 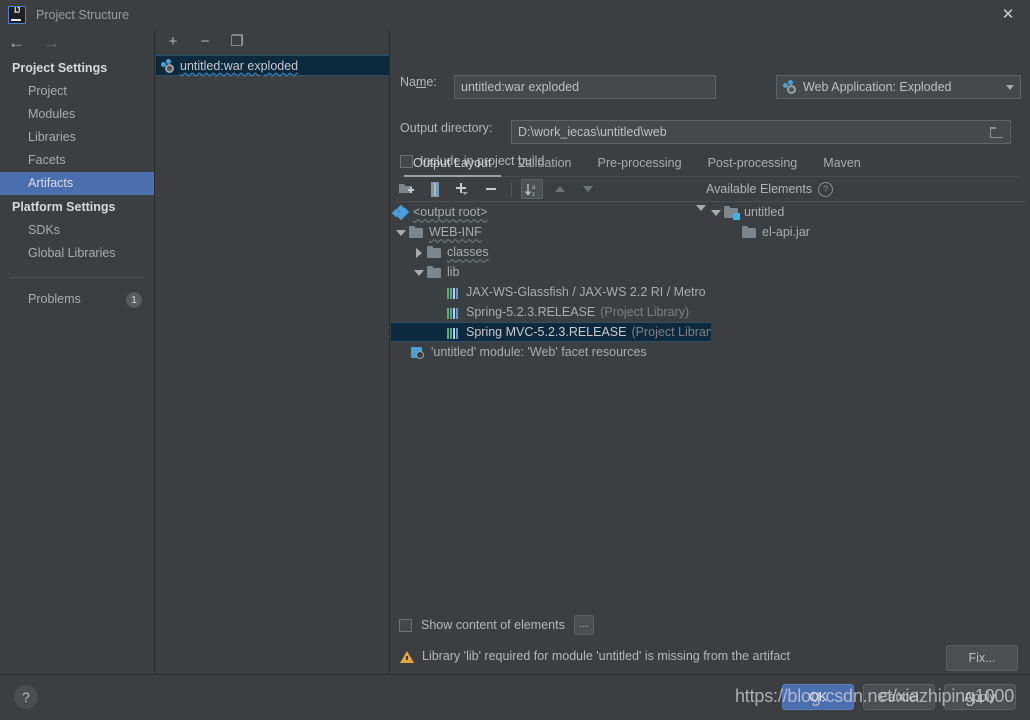 What do you see at coordinates (818, 697) in the screenshot?
I see `ok-button: OK` at bounding box center [818, 697].